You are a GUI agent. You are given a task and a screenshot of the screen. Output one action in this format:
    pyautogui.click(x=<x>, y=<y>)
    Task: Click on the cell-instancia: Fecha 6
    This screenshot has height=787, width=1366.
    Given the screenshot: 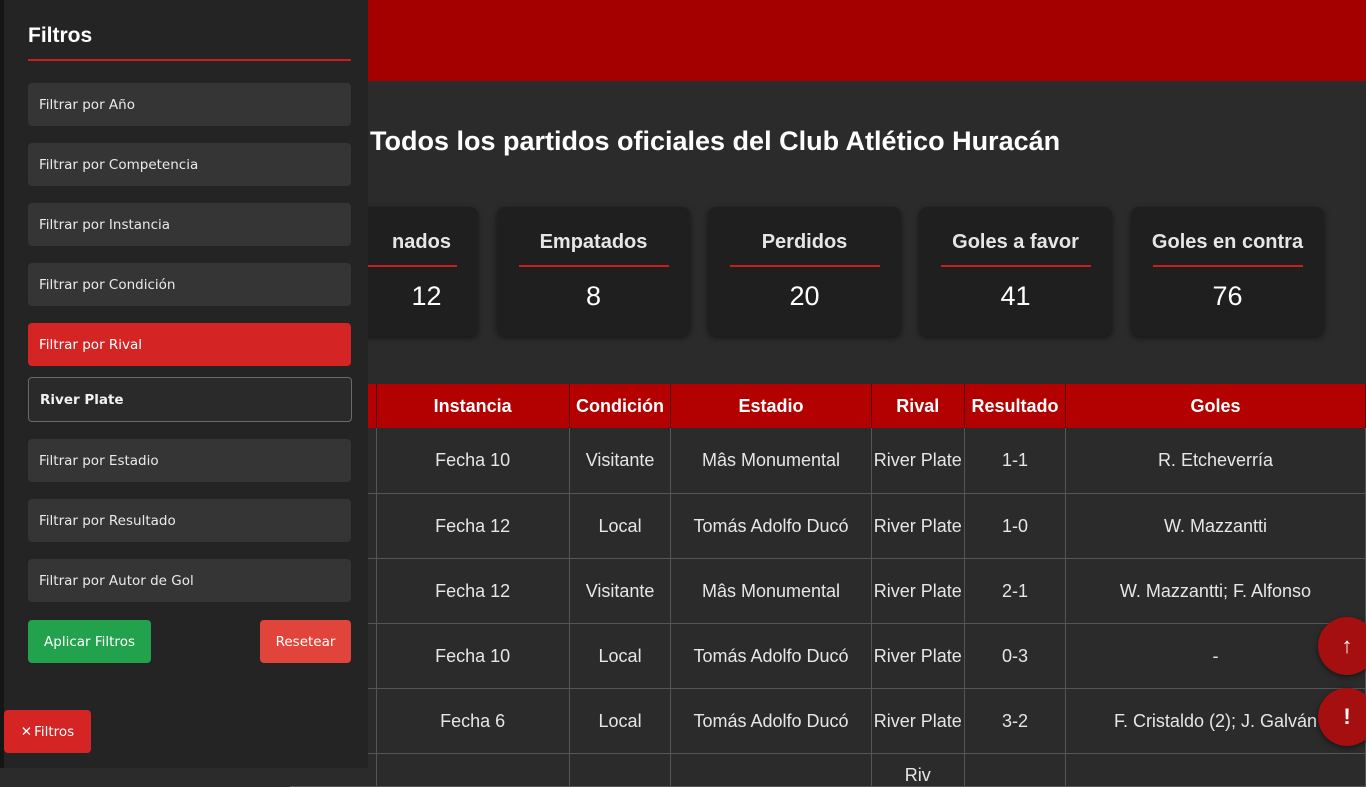 What is the action you would take?
    pyautogui.click(x=473, y=721)
    